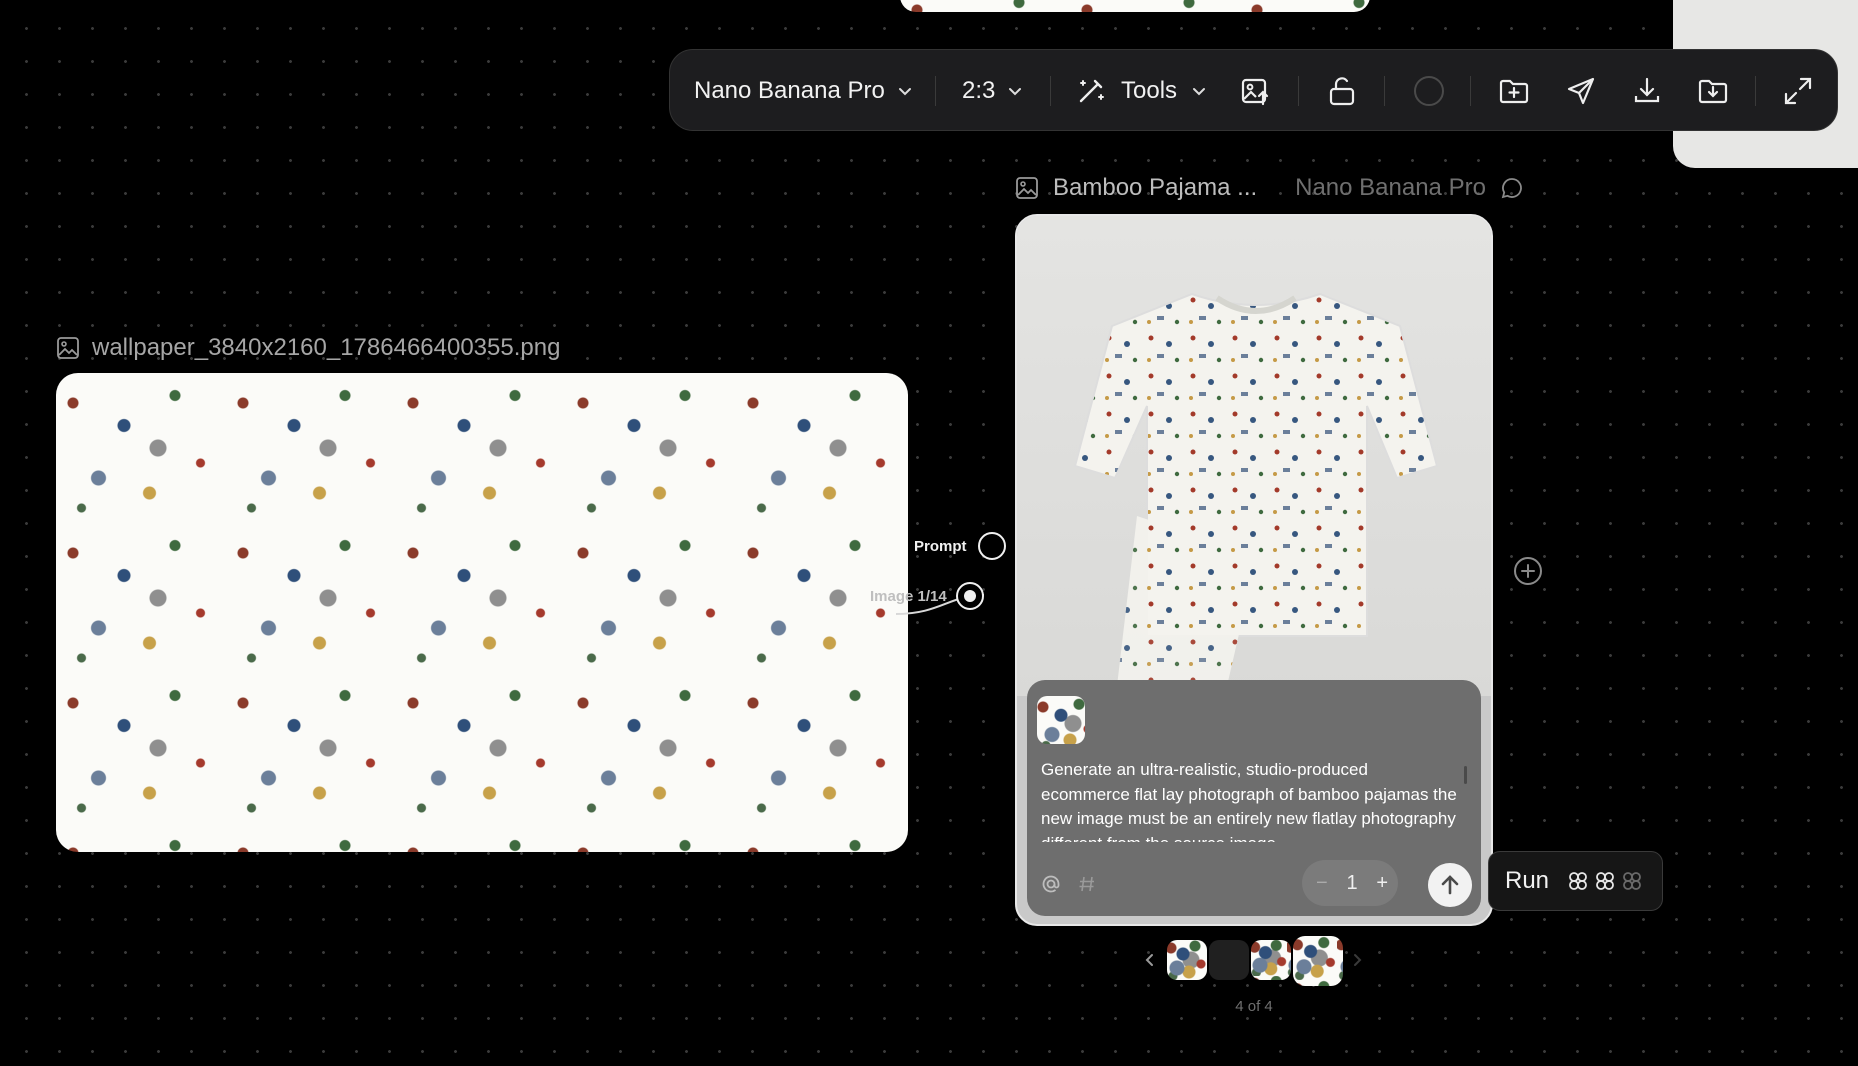 This screenshot has width=1858, height=1066. I want to click on arrow-up-icon, so click(1450, 885).